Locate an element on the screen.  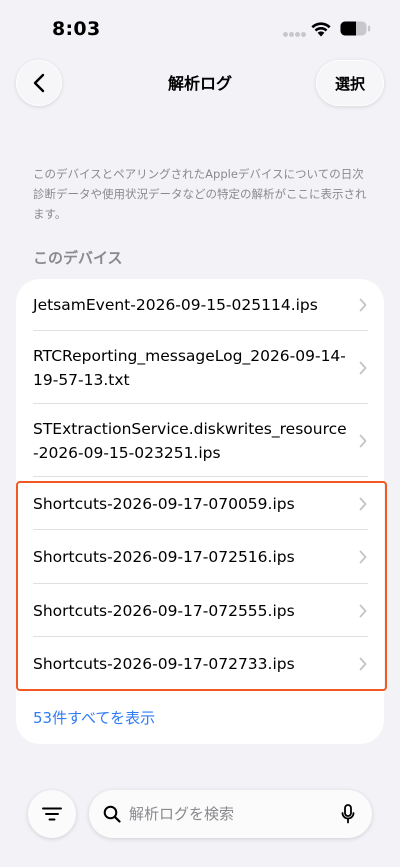
search-input is located at coordinates (229, 814).